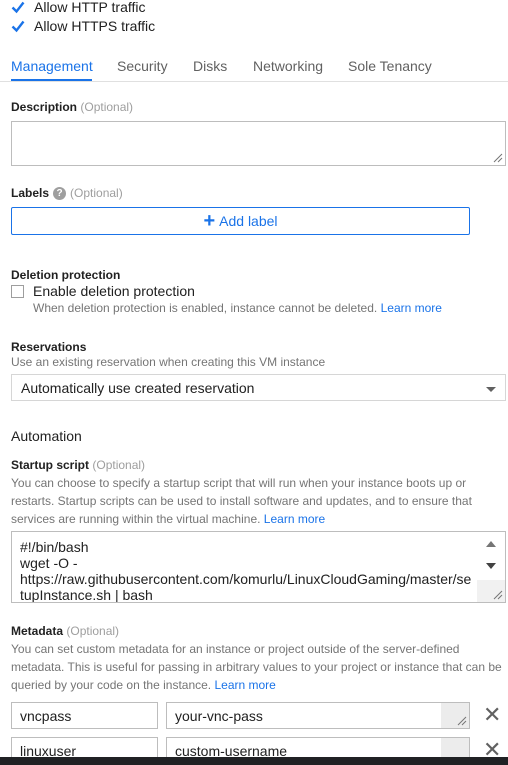 The image size is (508, 765). I want to click on script-line: wget -O -, so click(49, 563).